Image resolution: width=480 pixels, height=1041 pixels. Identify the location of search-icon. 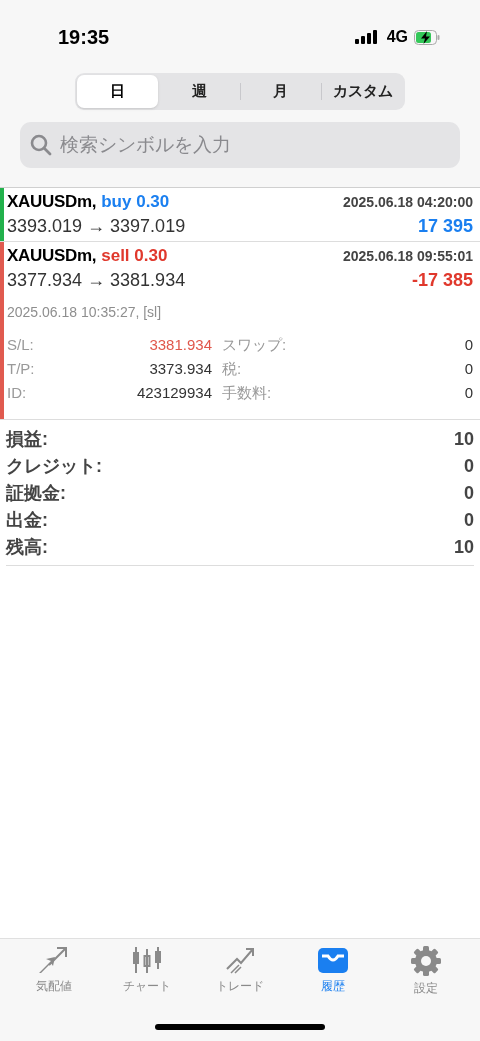
(41, 145).